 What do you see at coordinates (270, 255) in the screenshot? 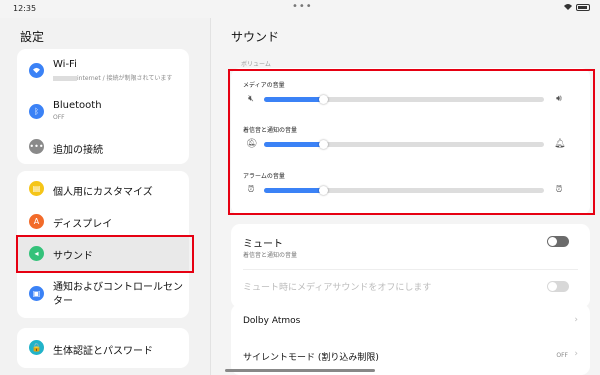
I see `mute-subtitle: 着信音と通知の音量` at bounding box center [270, 255].